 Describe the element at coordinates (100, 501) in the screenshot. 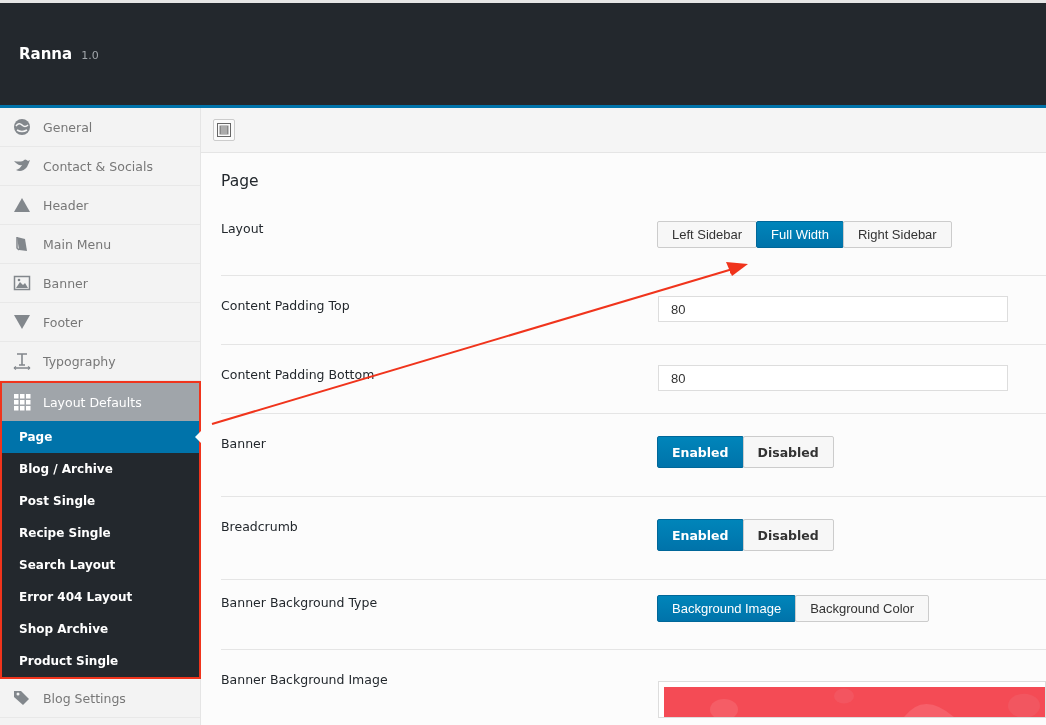

I see `submenu-item: Post Single` at that location.